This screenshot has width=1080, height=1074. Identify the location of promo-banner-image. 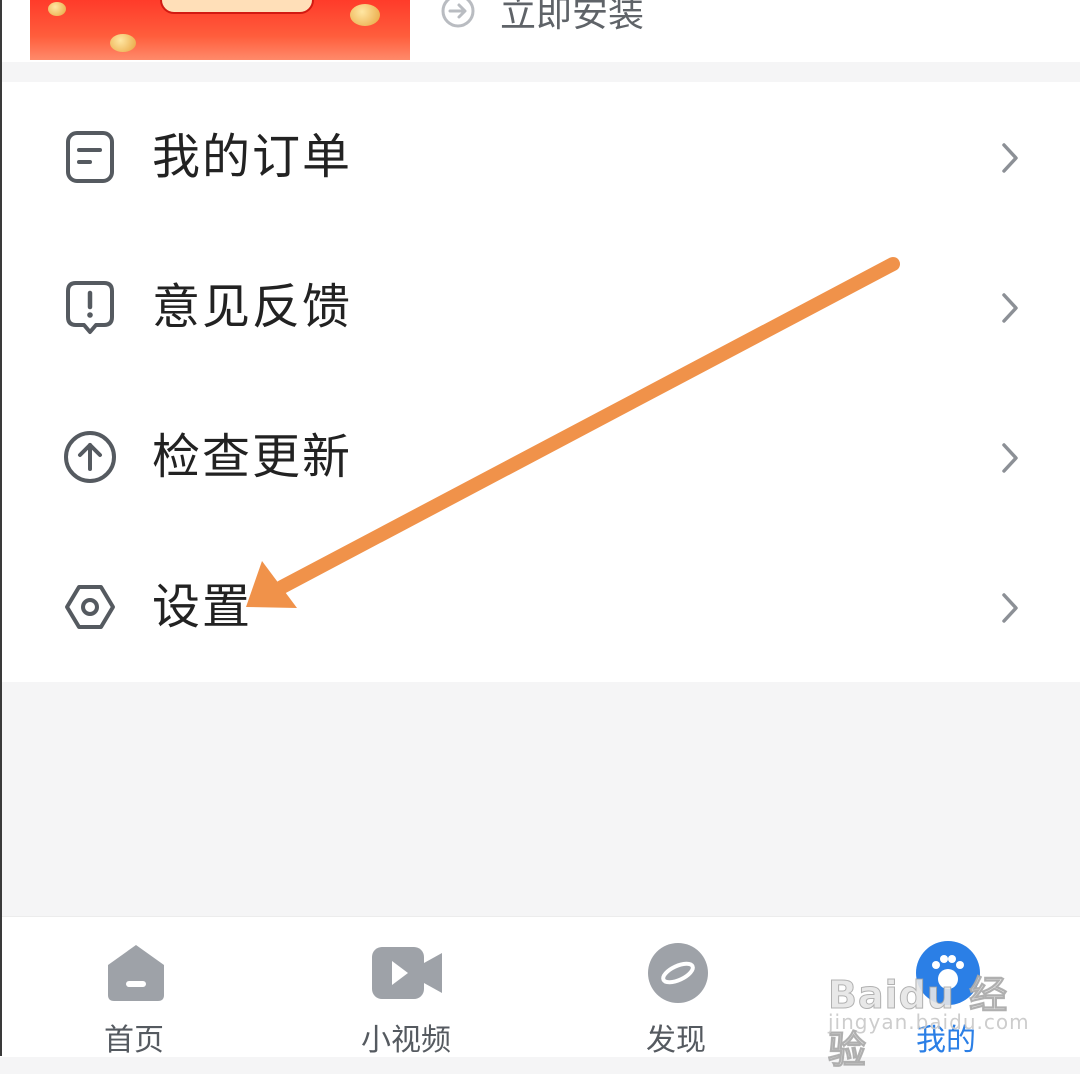
(220, 30).